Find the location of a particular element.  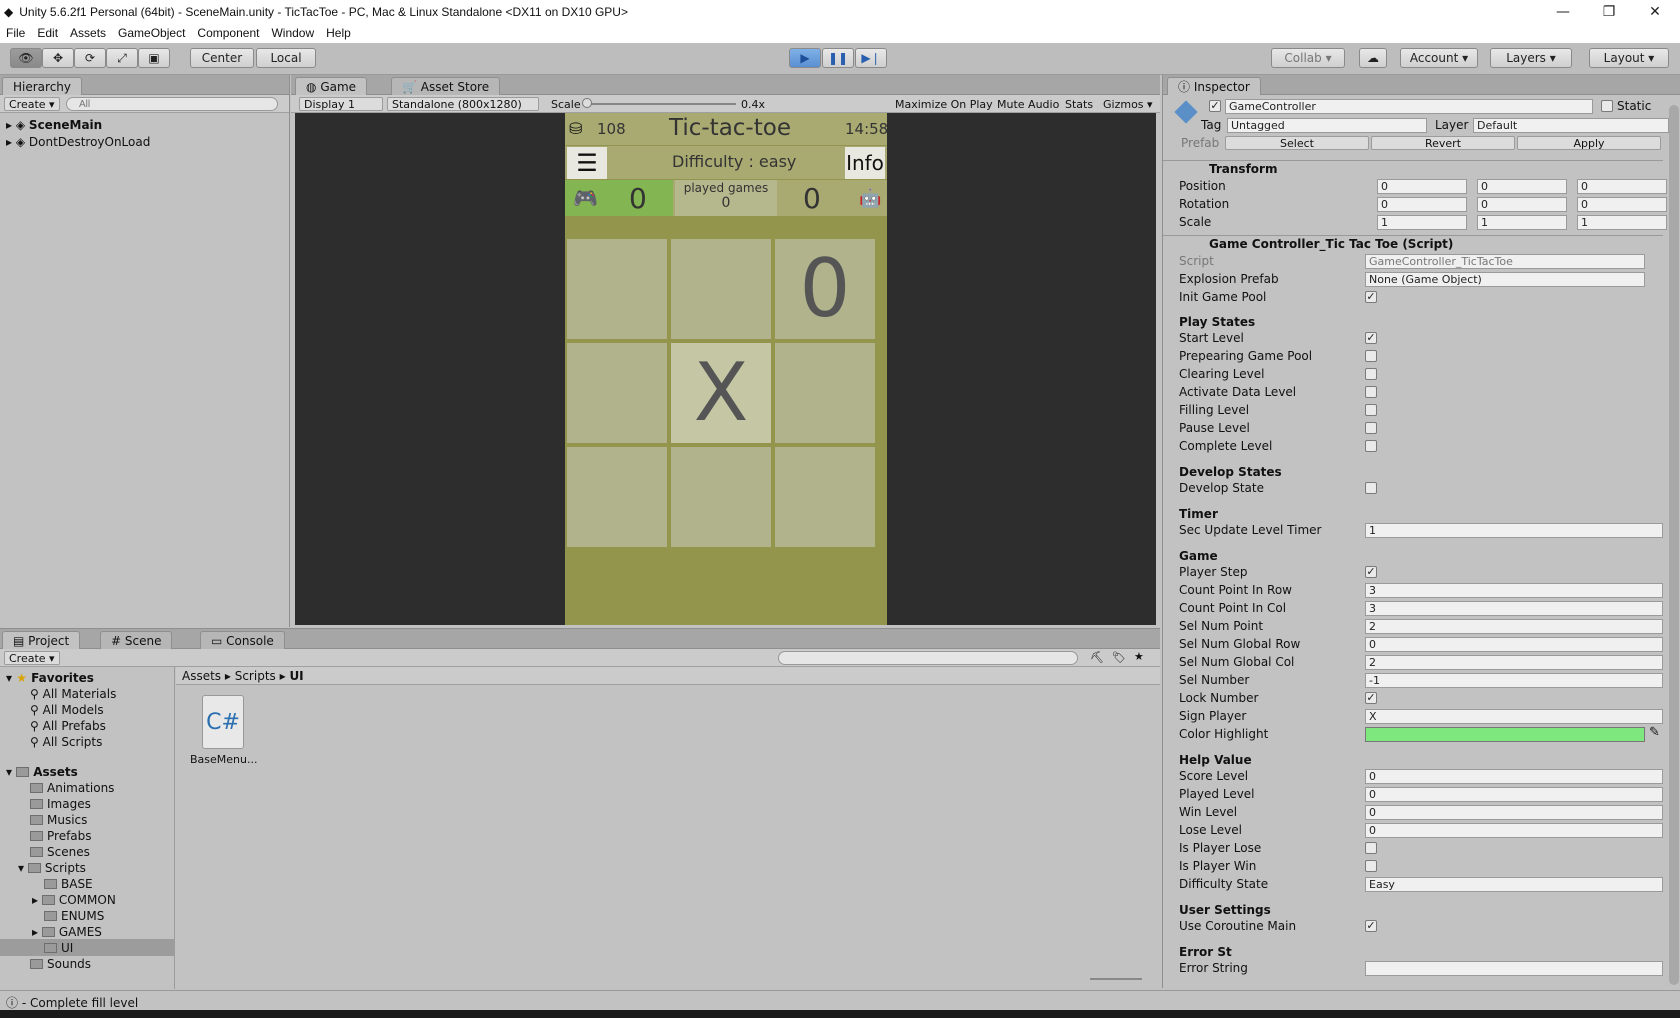

folder-item: Animations is located at coordinates (72, 787).